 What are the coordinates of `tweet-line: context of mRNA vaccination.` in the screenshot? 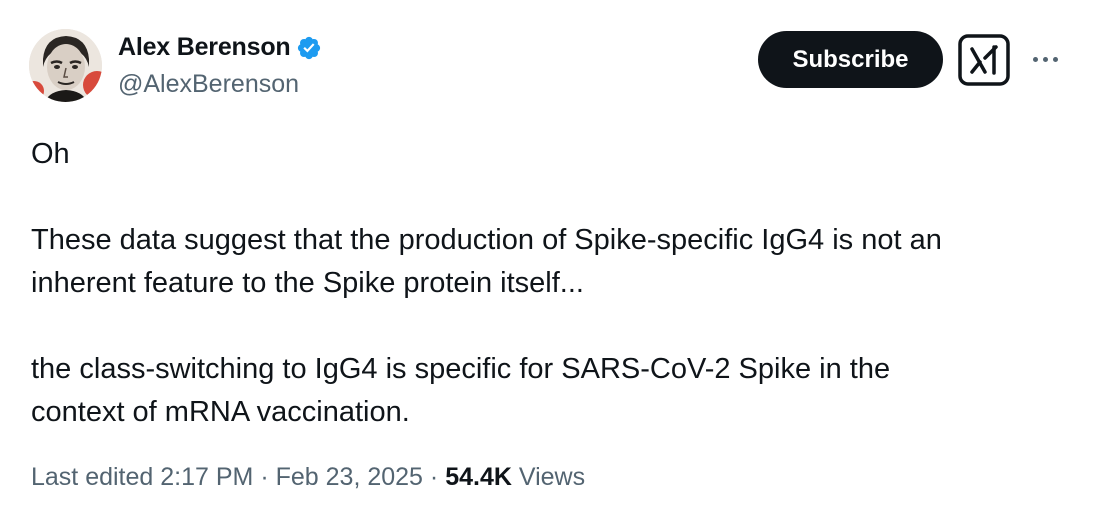 It's located at (220, 412).